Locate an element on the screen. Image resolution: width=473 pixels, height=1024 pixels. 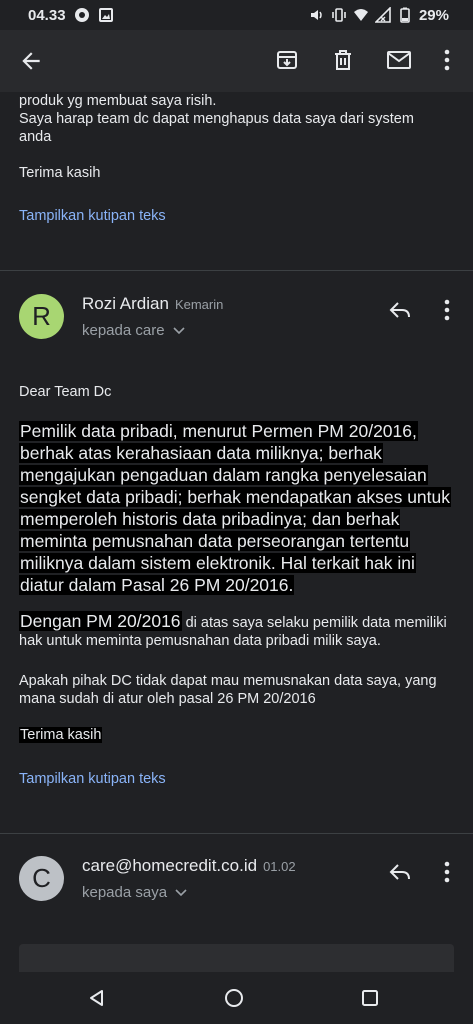
sender-line: care@homecredit.co.id 01.02 is located at coordinates (189, 866).